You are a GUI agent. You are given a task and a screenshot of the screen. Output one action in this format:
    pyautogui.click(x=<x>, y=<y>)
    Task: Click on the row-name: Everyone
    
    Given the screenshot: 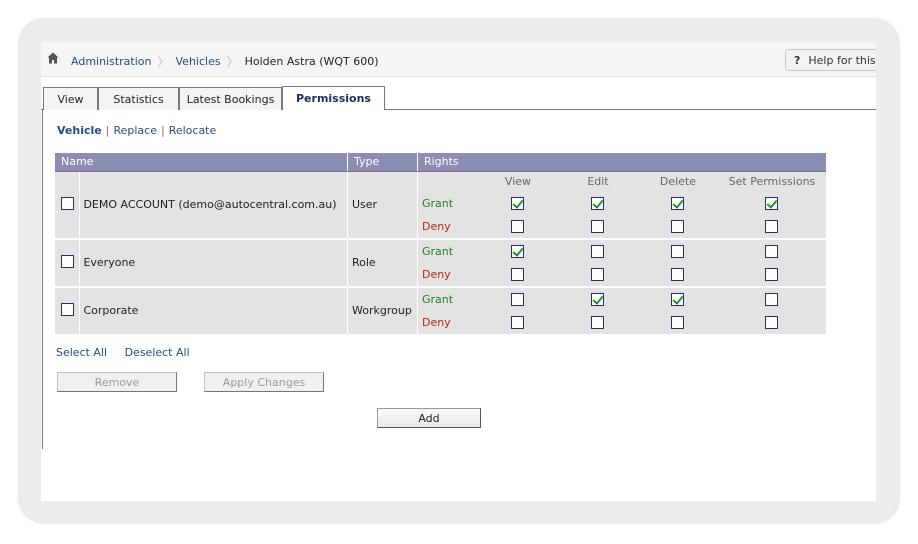 What is the action you would take?
    pyautogui.click(x=213, y=263)
    